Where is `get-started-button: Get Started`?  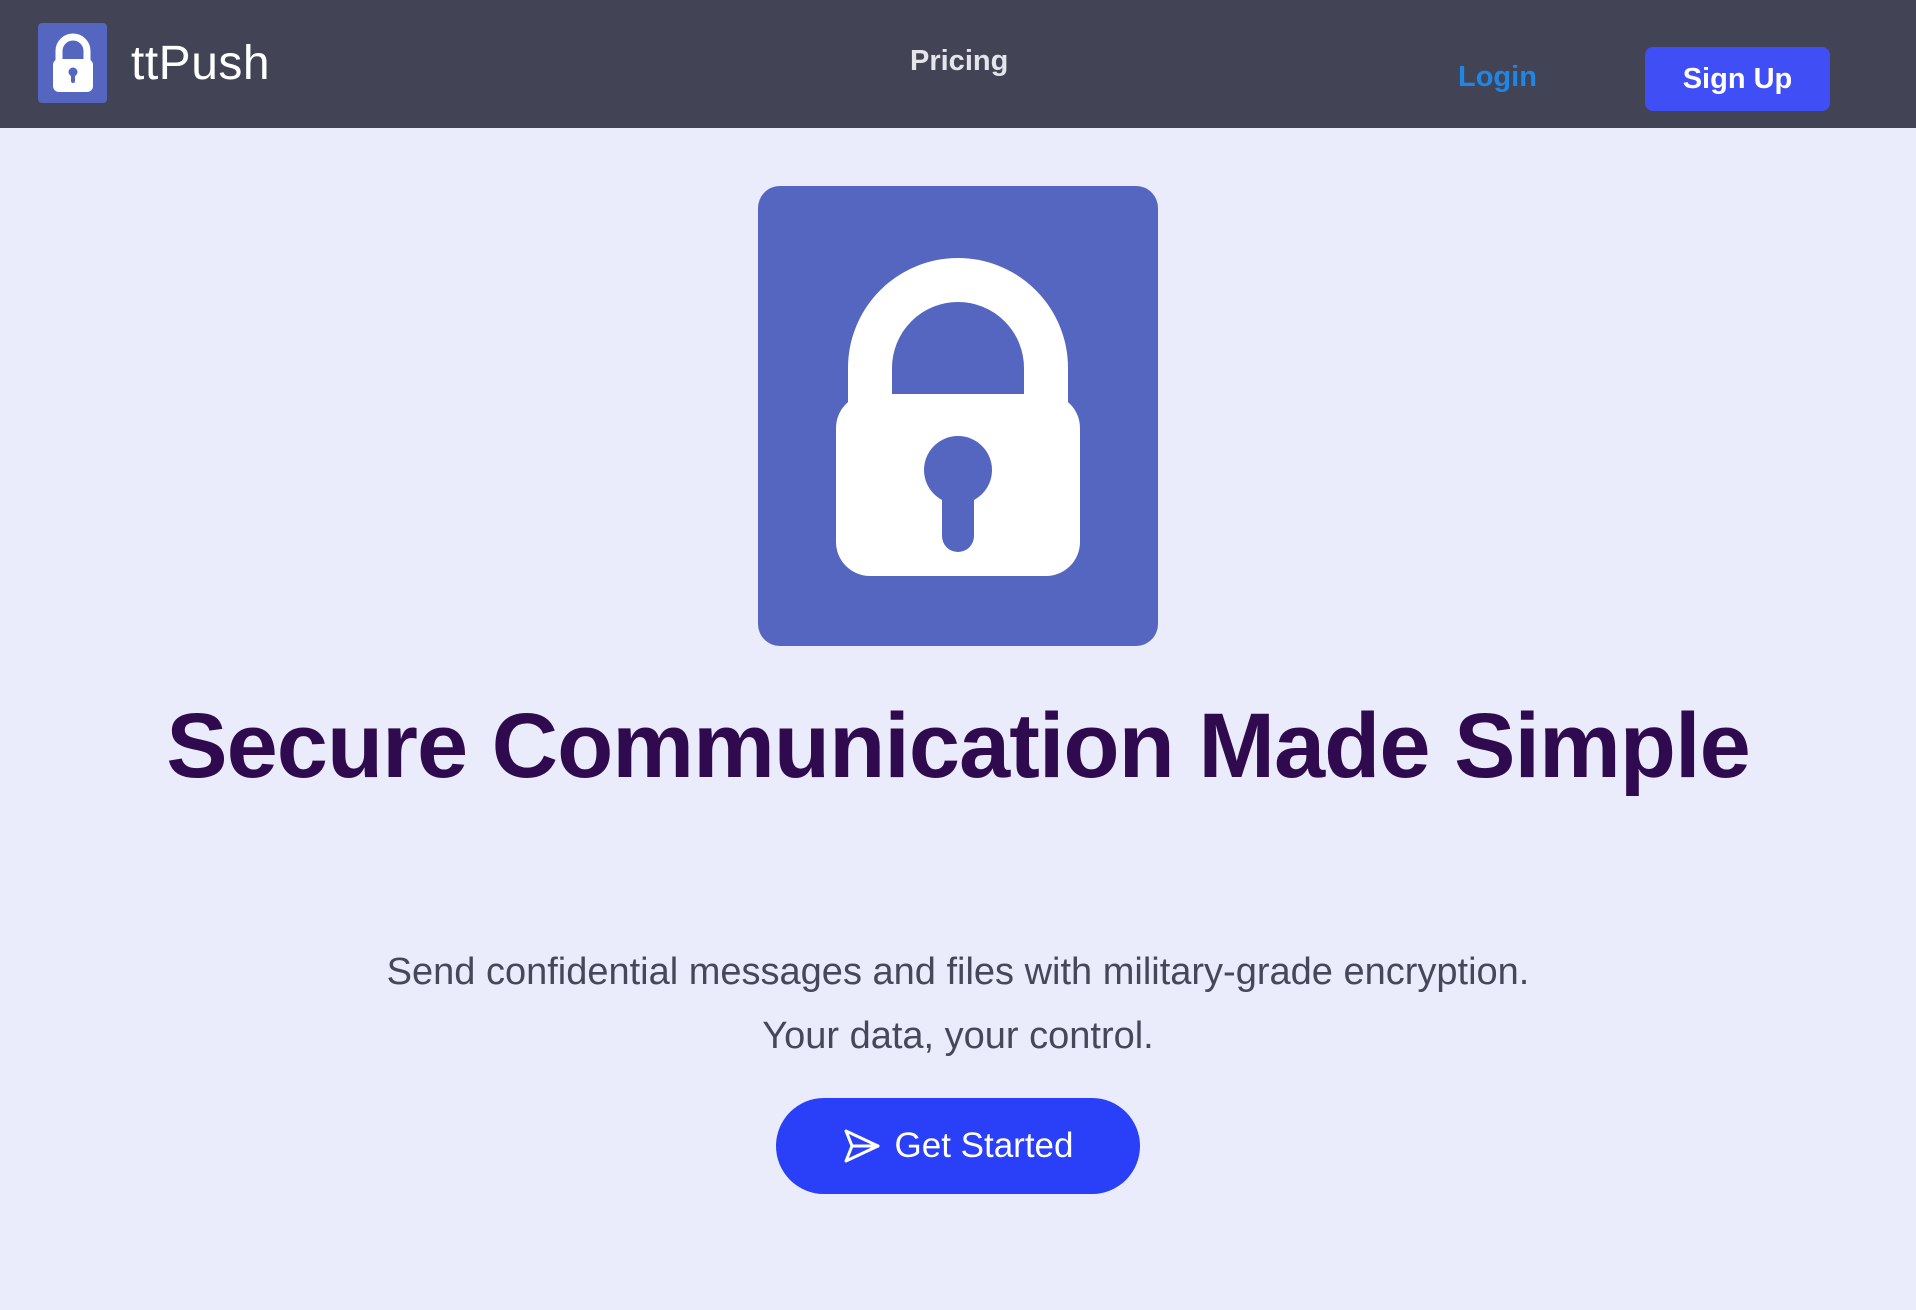 get-started-button: Get Started is located at coordinates (958, 1146).